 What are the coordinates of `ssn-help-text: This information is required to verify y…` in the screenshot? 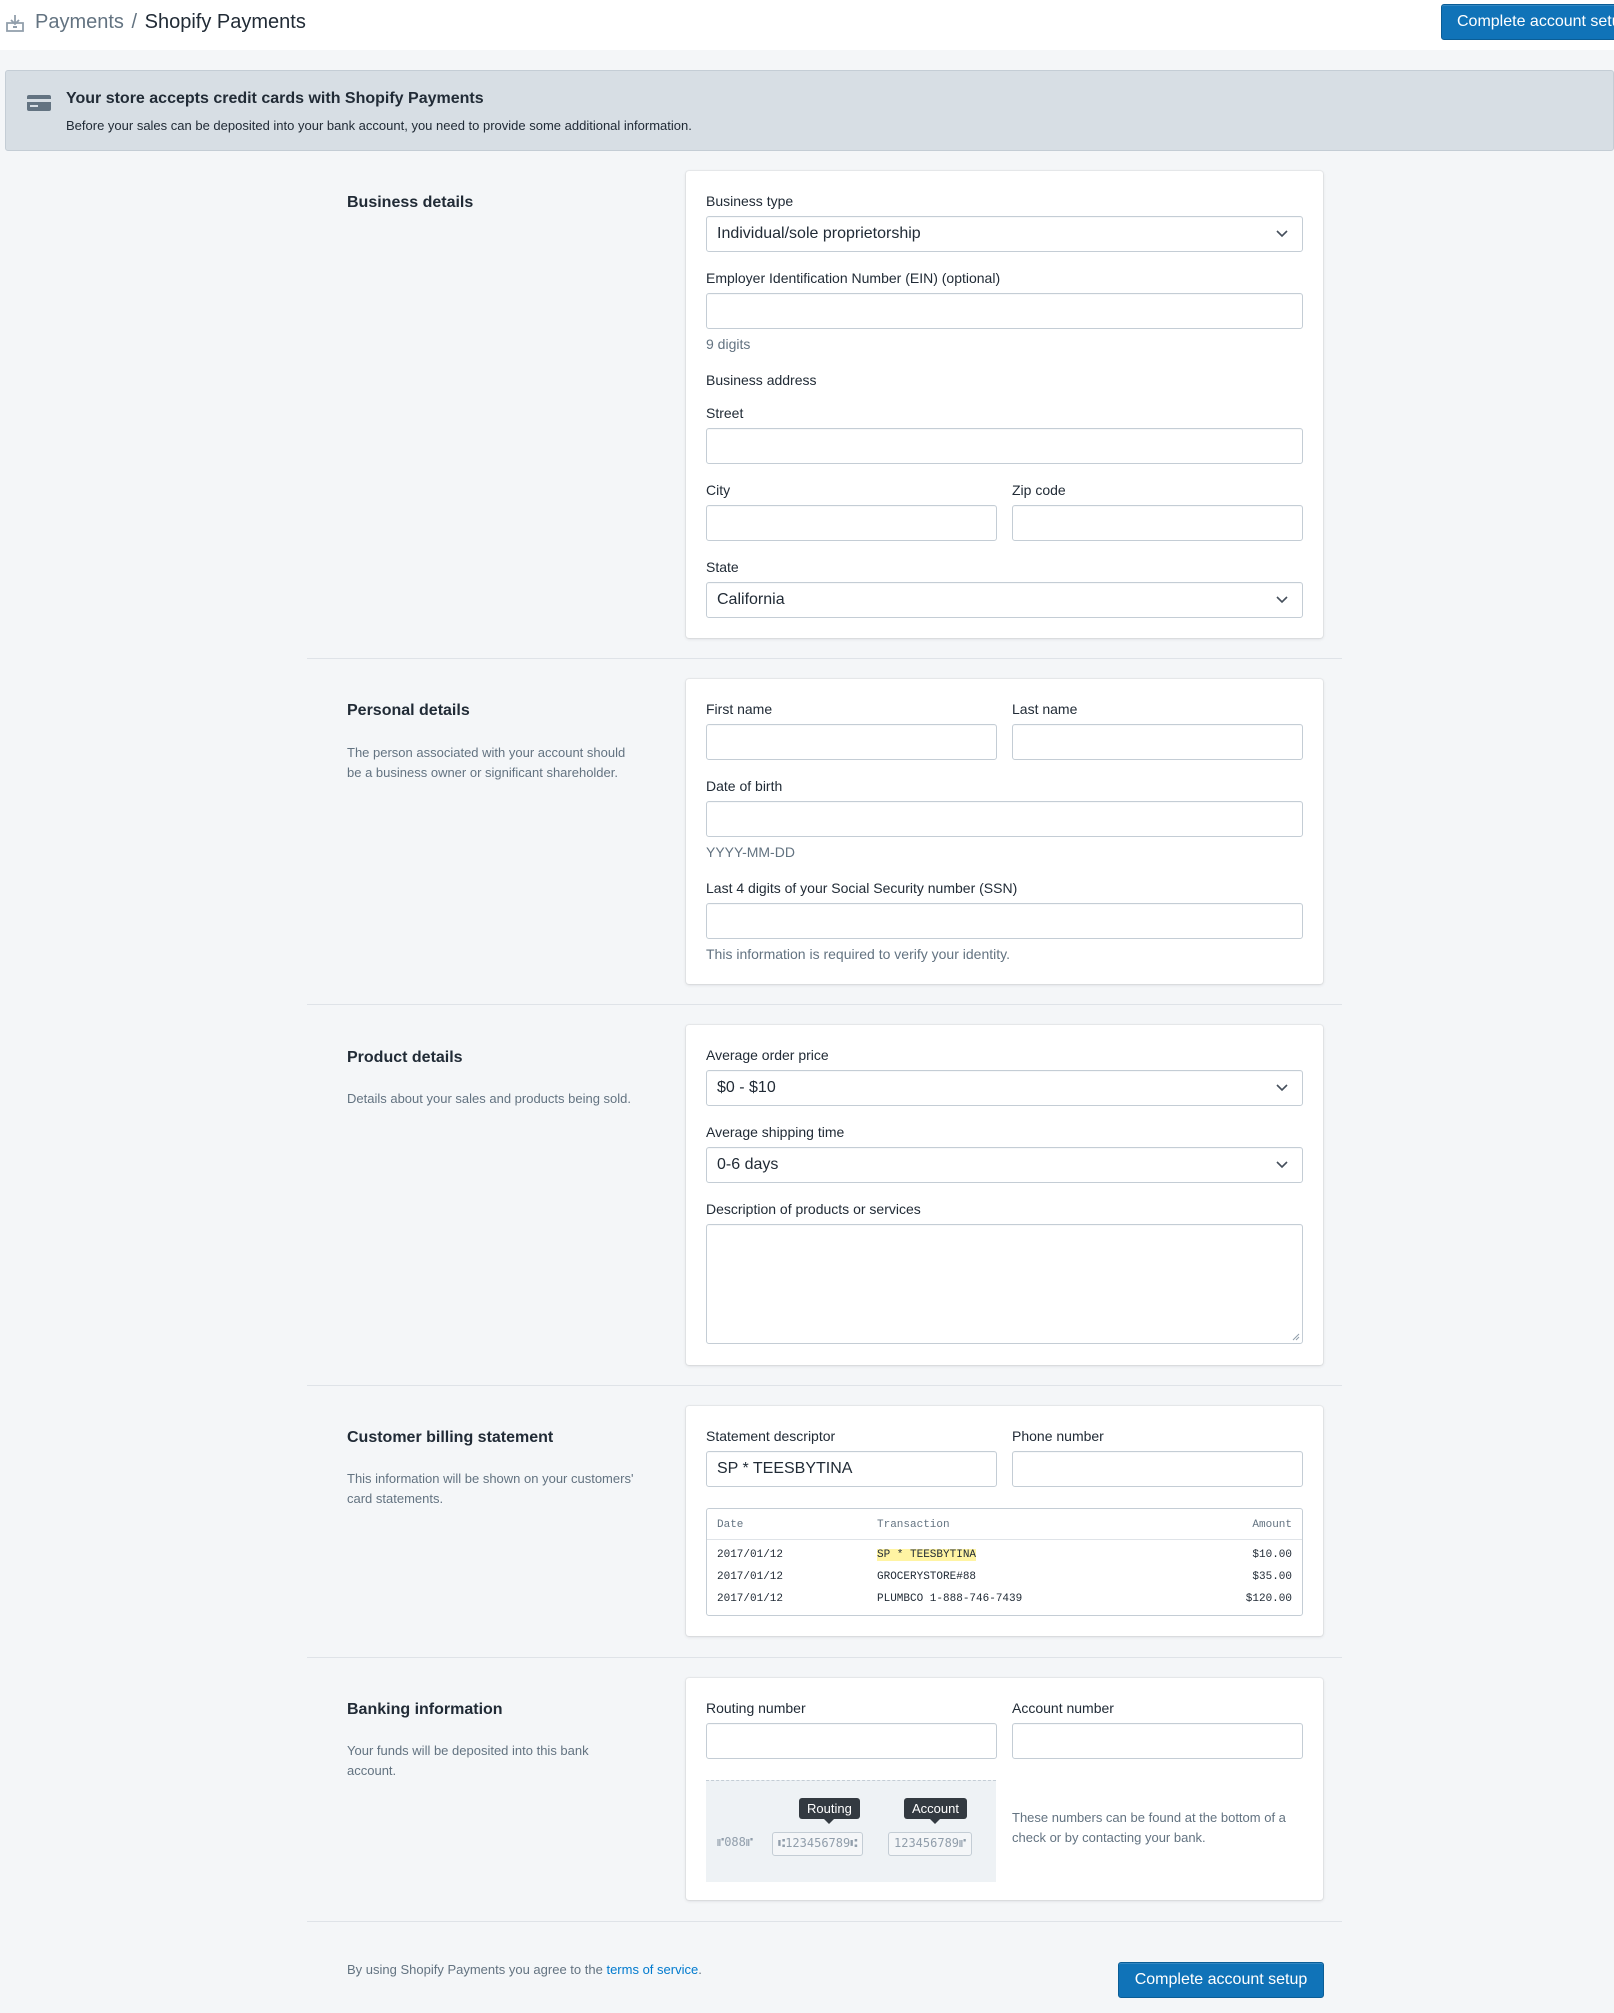 It's located at (858, 954).